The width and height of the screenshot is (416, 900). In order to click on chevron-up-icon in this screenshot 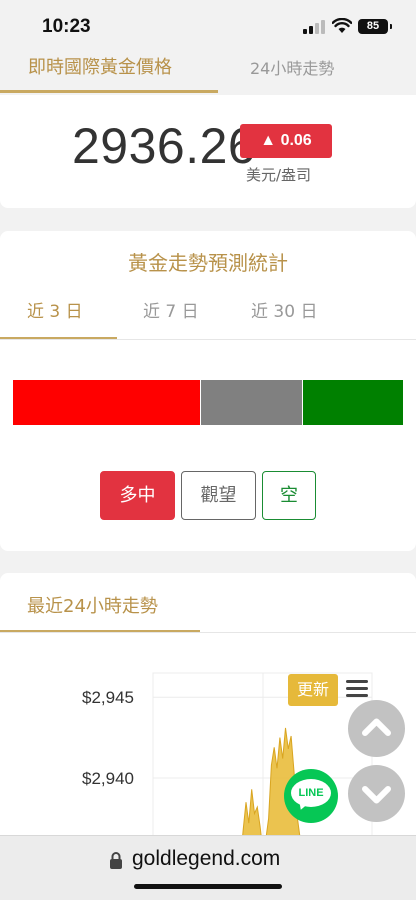, I will do `click(376, 727)`.